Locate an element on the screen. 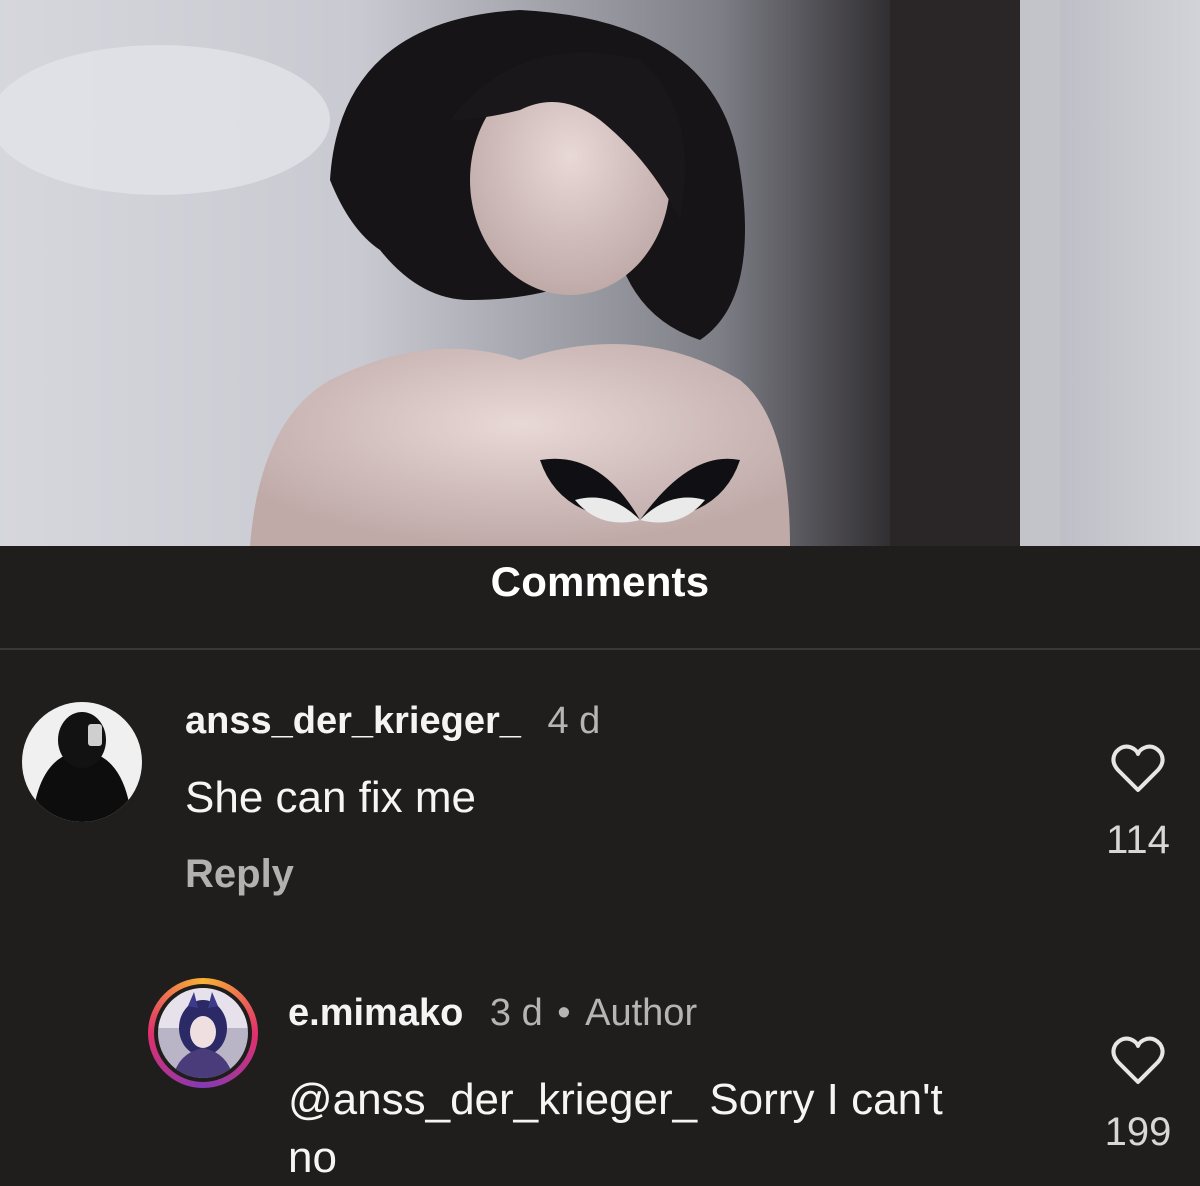 The width and height of the screenshot is (1200, 1186). comment-header: anss_der_krieger_ 4 d is located at coordinates (392, 721).